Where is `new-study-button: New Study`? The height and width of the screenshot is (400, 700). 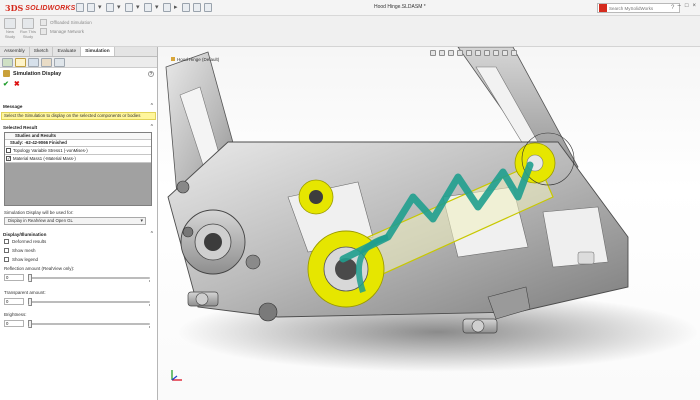 new-study-button: New Study is located at coordinates (10, 28).